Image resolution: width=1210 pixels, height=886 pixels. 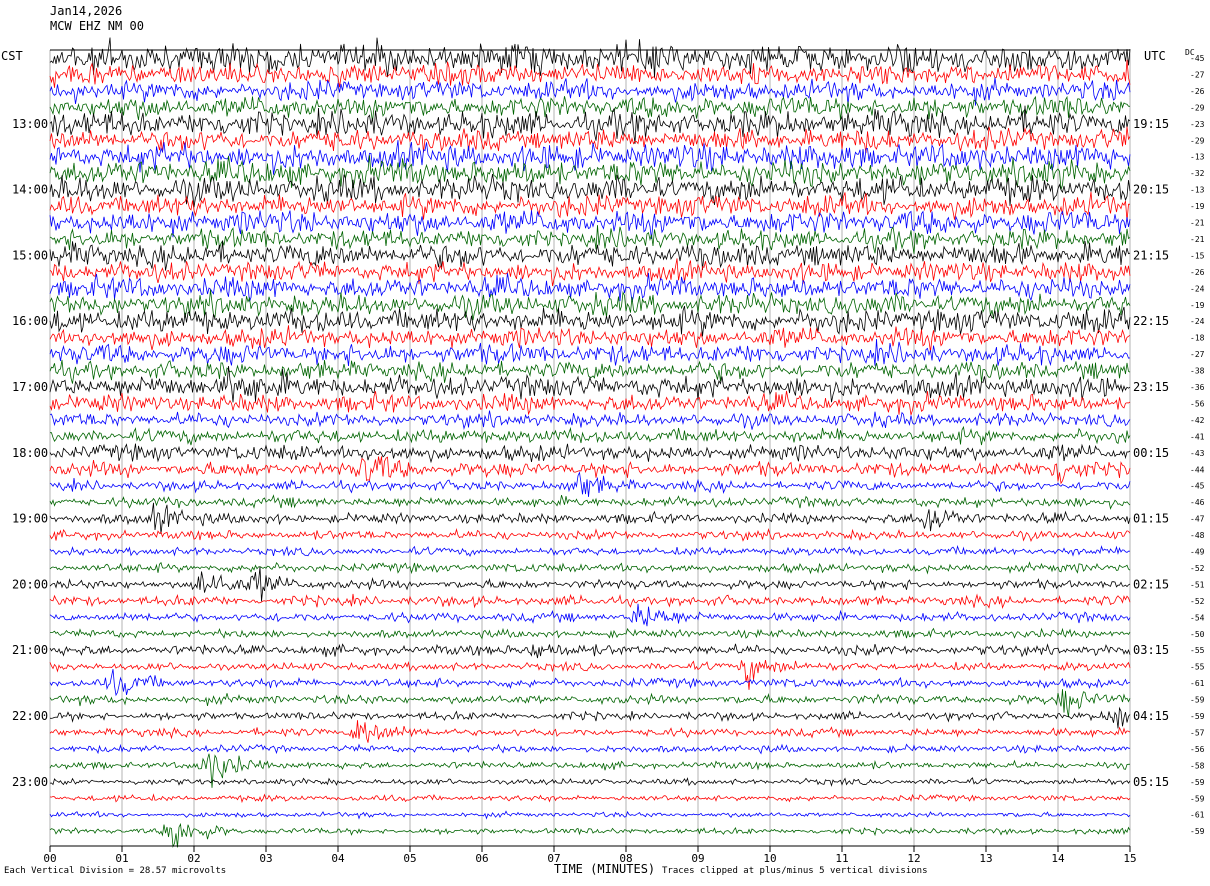 I want to click on station-id: MCW EHZ NM 00, so click(x=97, y=26).